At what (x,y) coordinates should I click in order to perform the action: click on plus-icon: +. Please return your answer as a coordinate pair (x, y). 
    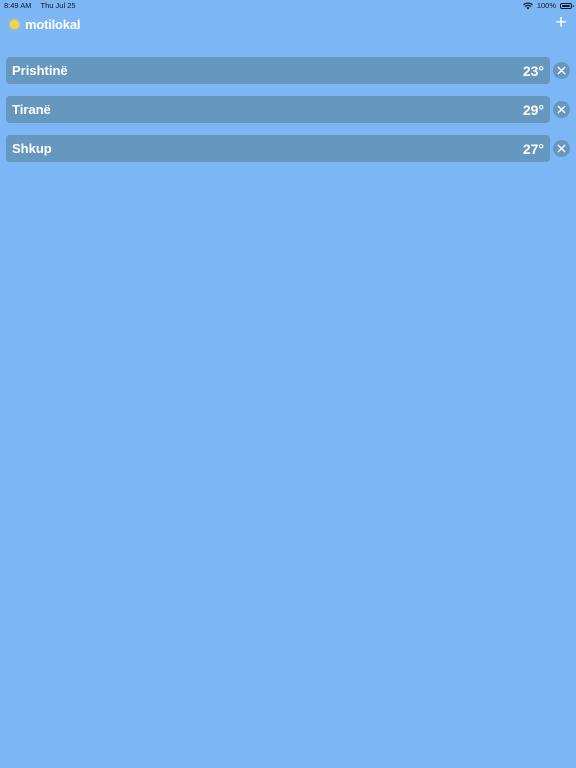
    Looking at the image, I should click on (561, 22).